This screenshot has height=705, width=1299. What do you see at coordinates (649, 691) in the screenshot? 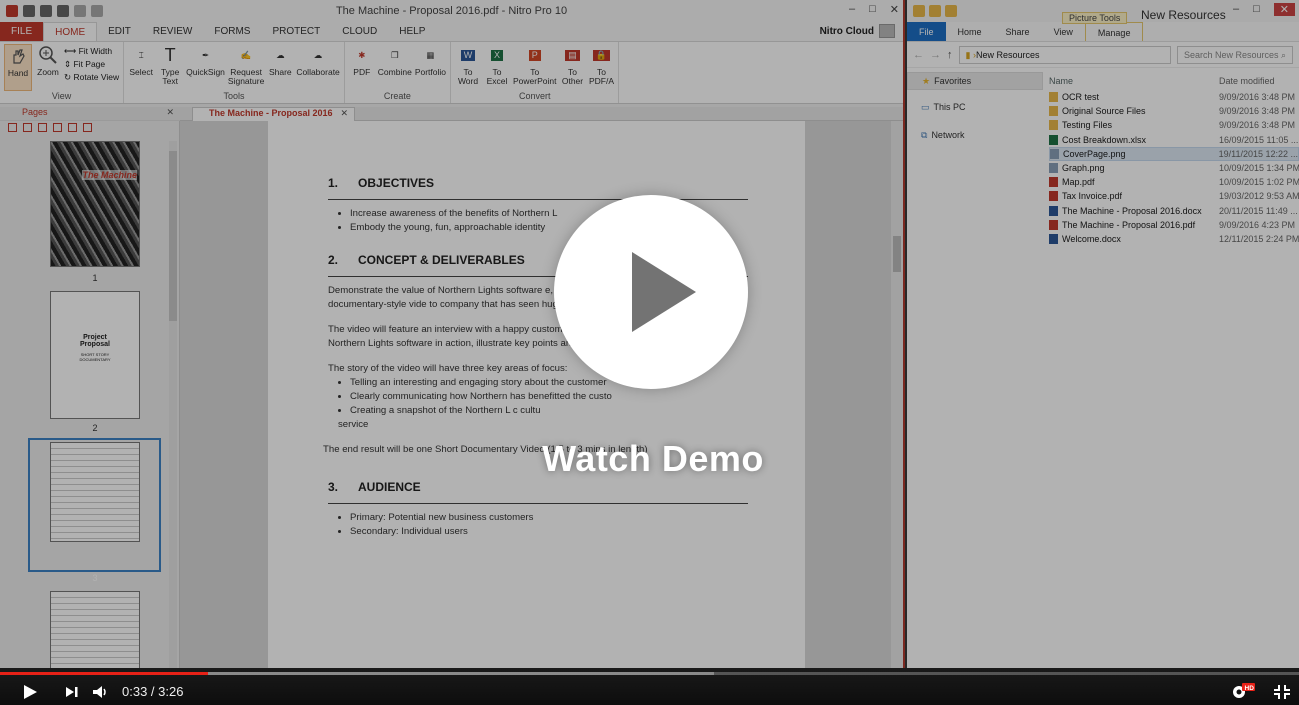
I see `controls-row: 0:33 / 3:26 HD` at bounding box center [649, 691].